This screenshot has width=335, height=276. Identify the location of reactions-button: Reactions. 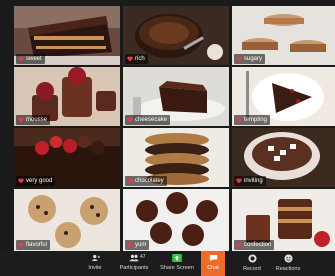
(288, 263).